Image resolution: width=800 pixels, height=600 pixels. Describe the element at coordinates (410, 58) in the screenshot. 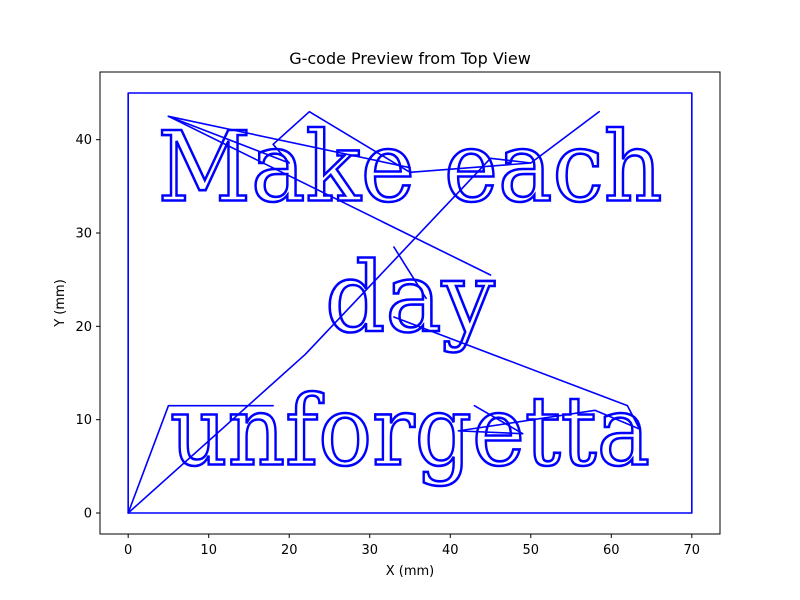

I see `chart-title: G-code Preview from Top View` at that location.